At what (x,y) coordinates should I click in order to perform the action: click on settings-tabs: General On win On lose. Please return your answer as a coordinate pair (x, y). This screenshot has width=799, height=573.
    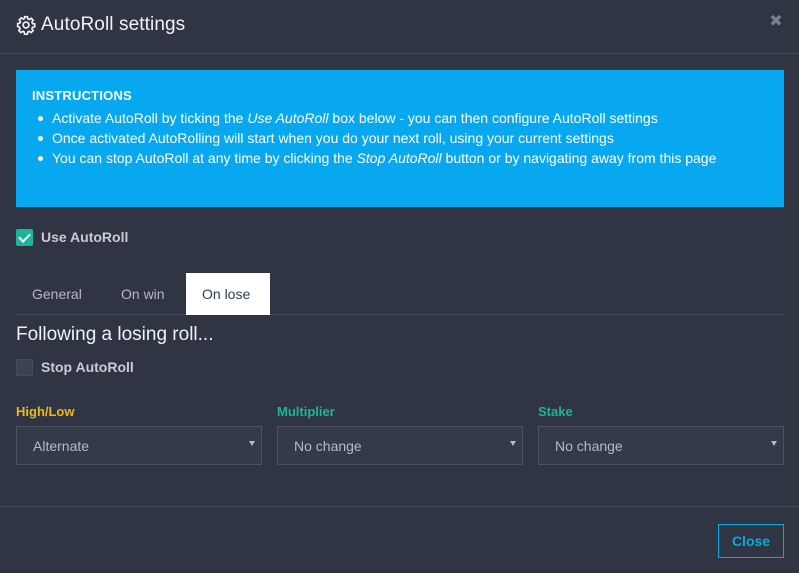
    Looking at the image, I should click on (400, 294).